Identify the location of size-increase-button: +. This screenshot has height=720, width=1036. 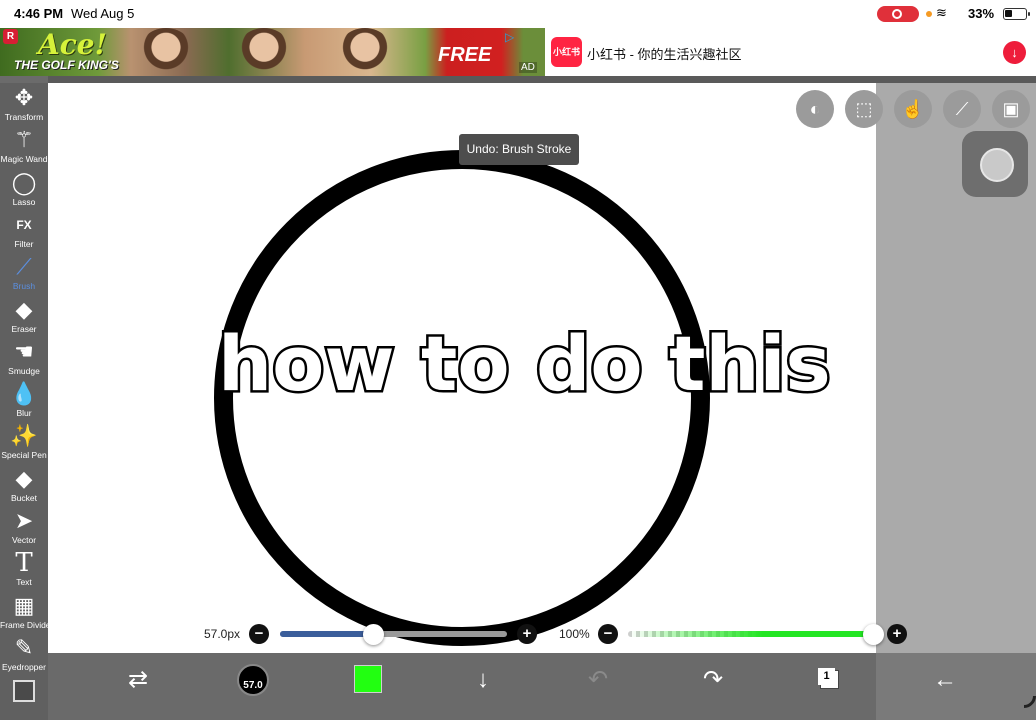
(527, 634).